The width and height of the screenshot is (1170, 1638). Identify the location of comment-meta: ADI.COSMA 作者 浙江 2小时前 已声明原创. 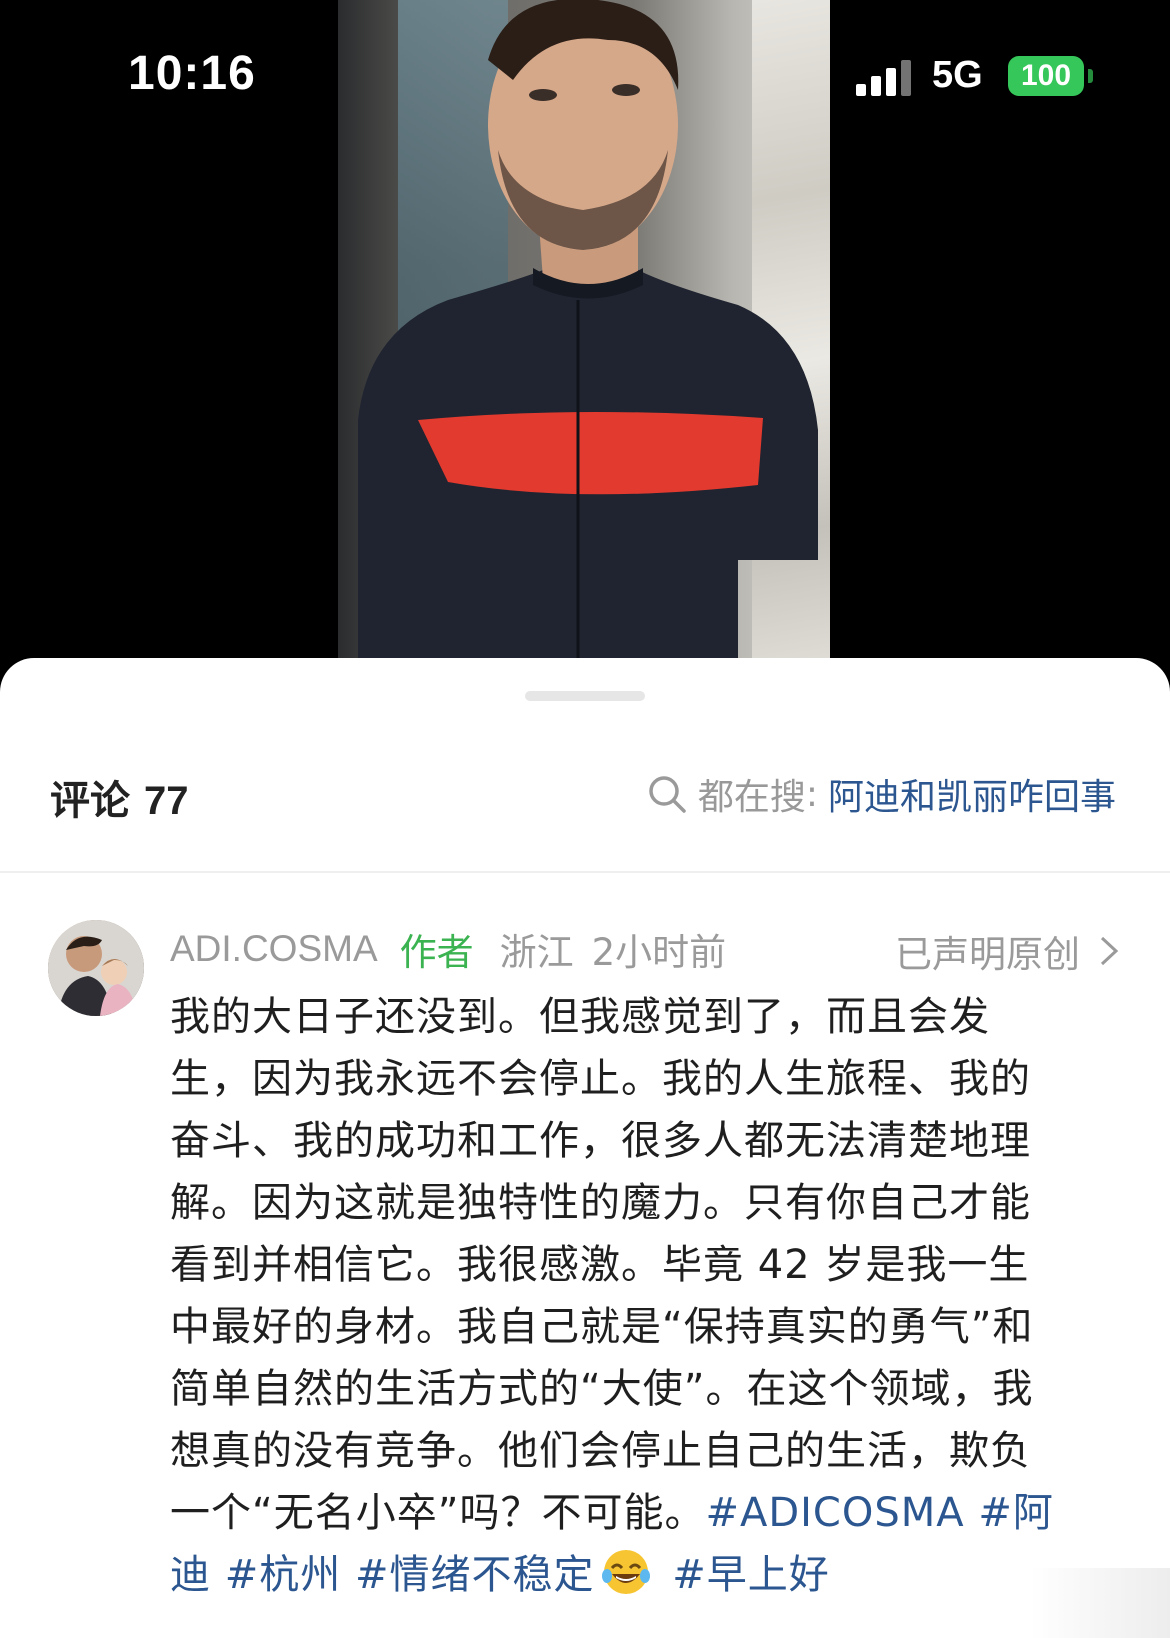
(645, 950).